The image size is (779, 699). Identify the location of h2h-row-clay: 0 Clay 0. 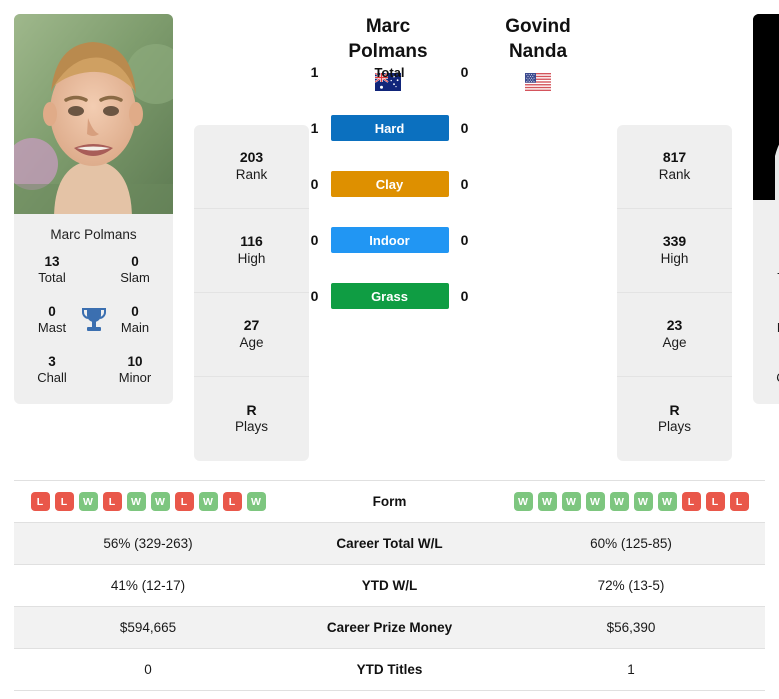
(390, 184).